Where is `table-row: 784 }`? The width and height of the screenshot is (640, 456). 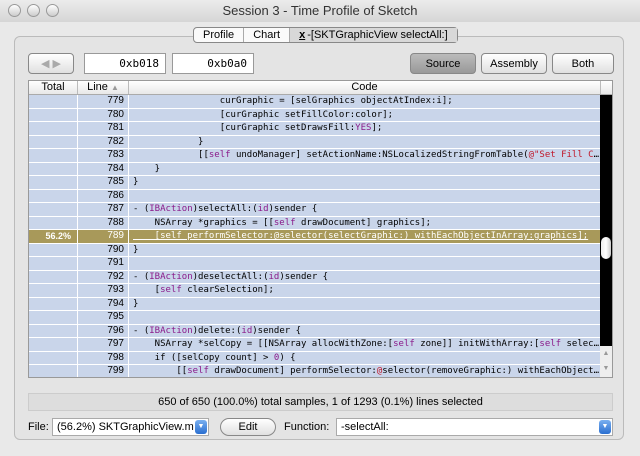 table-row: 784 } is located at coordinates (320, 169).